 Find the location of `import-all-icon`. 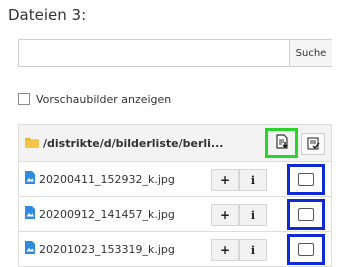

import-all-icon is located at coordinates (282, 143).